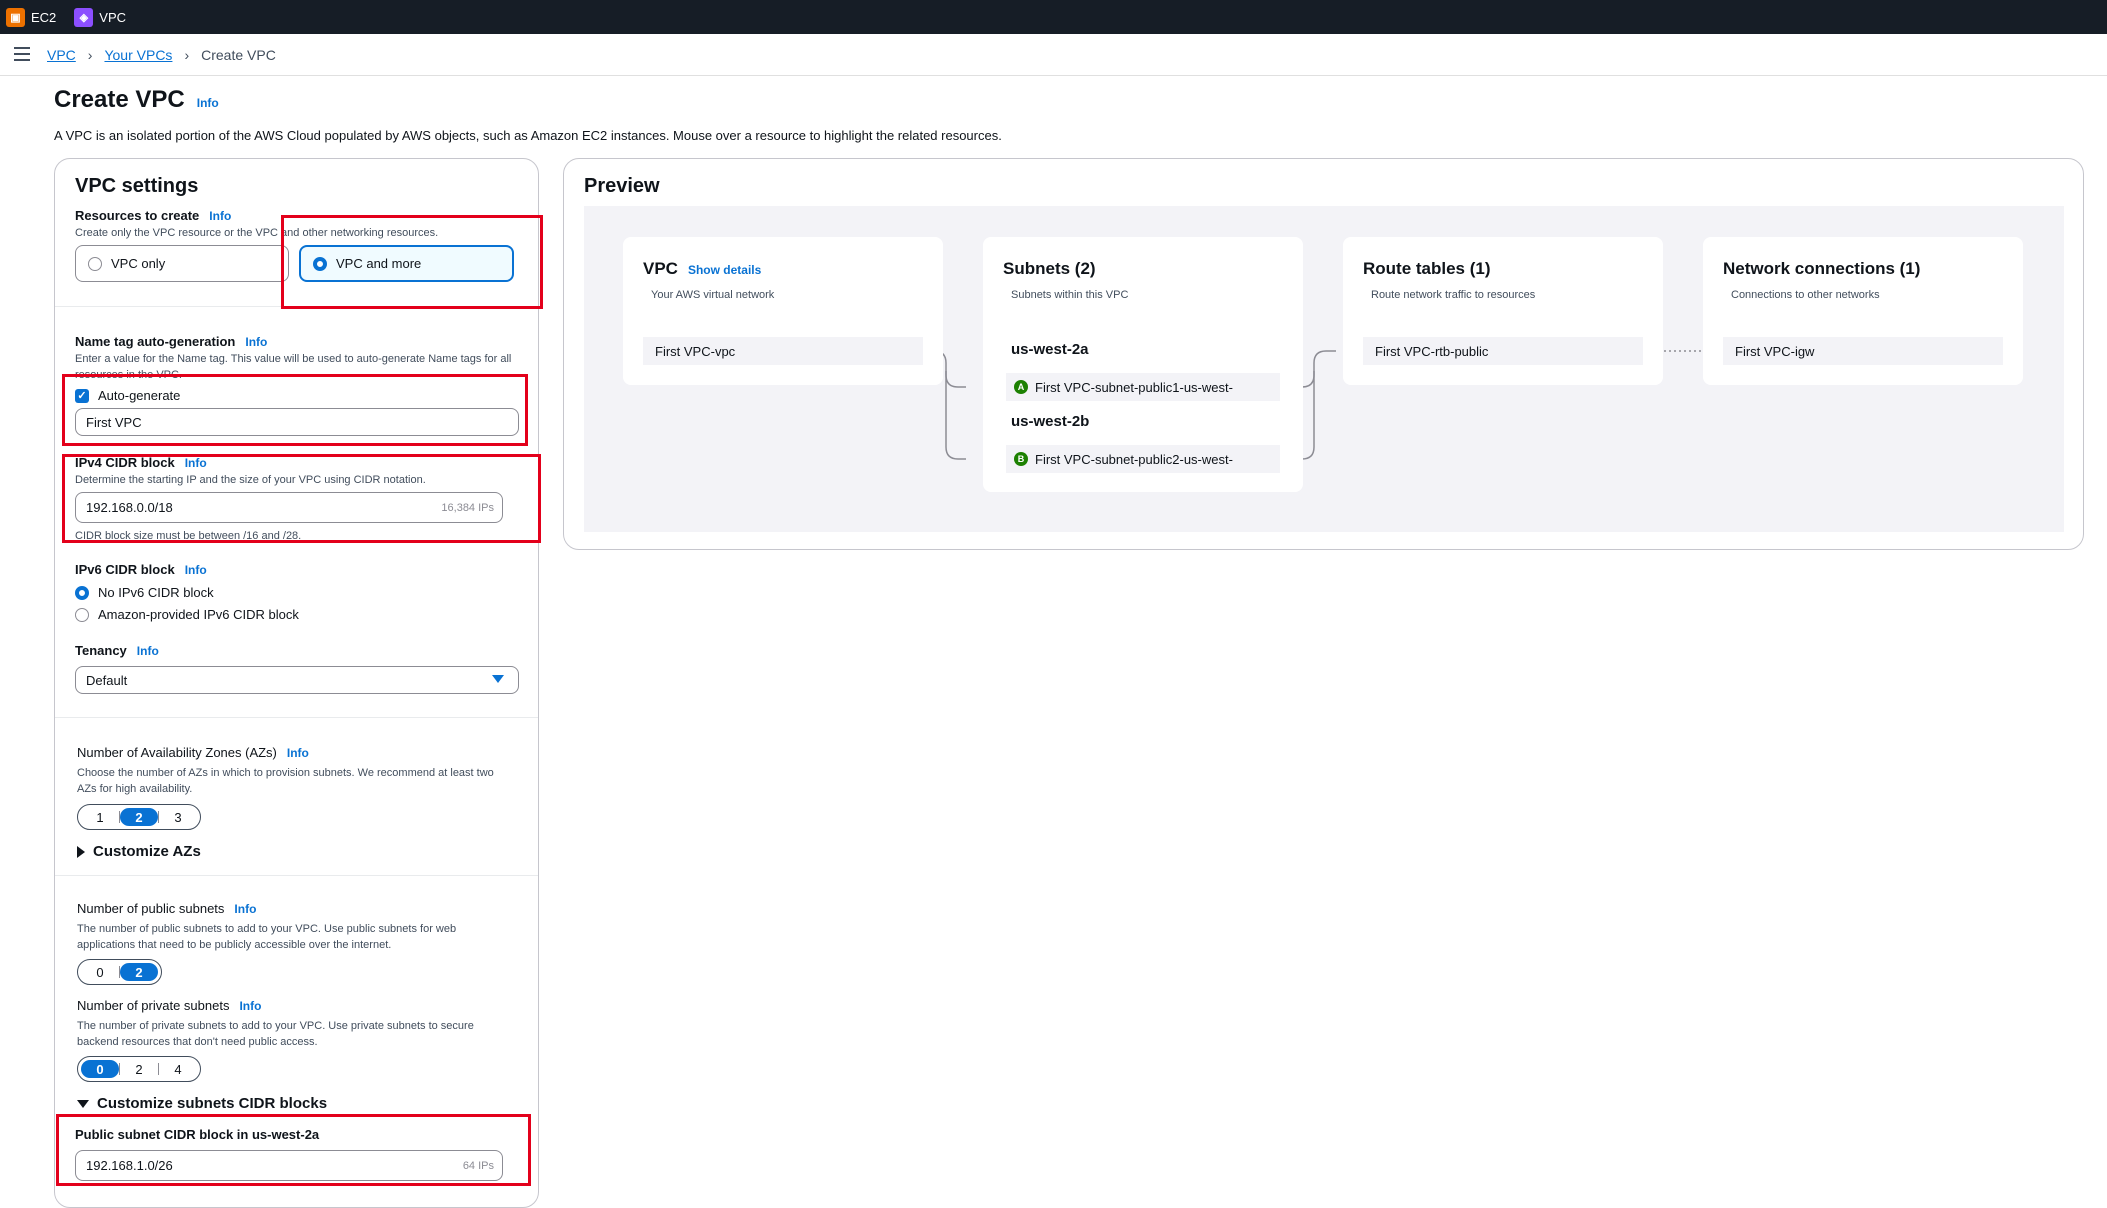 This screenshot has height=1208, width=2107. I want to click on segment-option: 0, so click(100, 972).